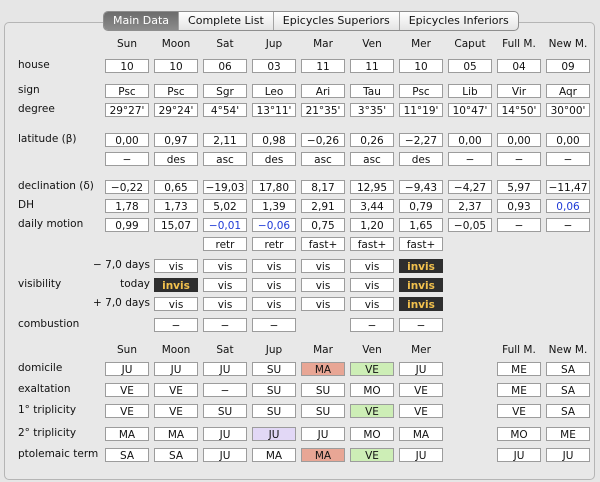 The height and width of the screenshot is (482, 600). What do you see at coordinates (372, 206) in the screenshot?
I see `dh-cell: 3,44` at bounding box center [372, 206].